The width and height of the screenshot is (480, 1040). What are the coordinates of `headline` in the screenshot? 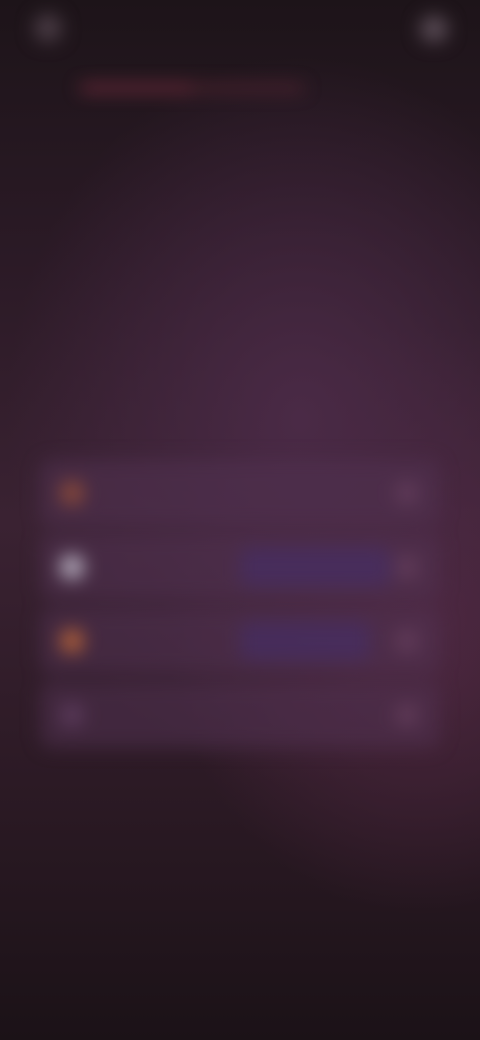 It's located at (240, 325).